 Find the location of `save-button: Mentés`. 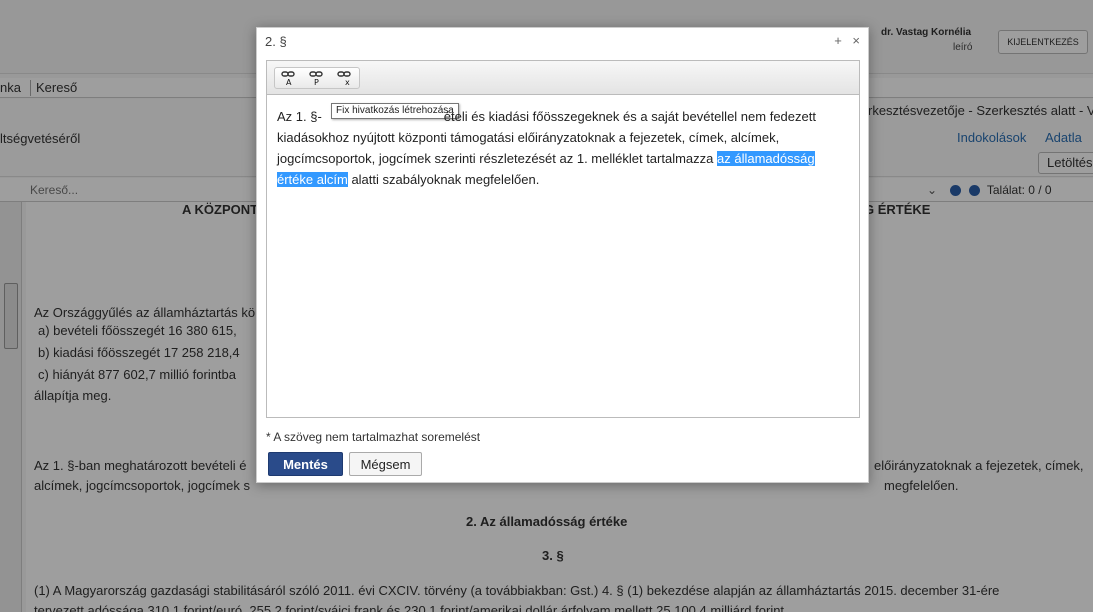

save-button: Mentés is located at coordinates (305, 464).